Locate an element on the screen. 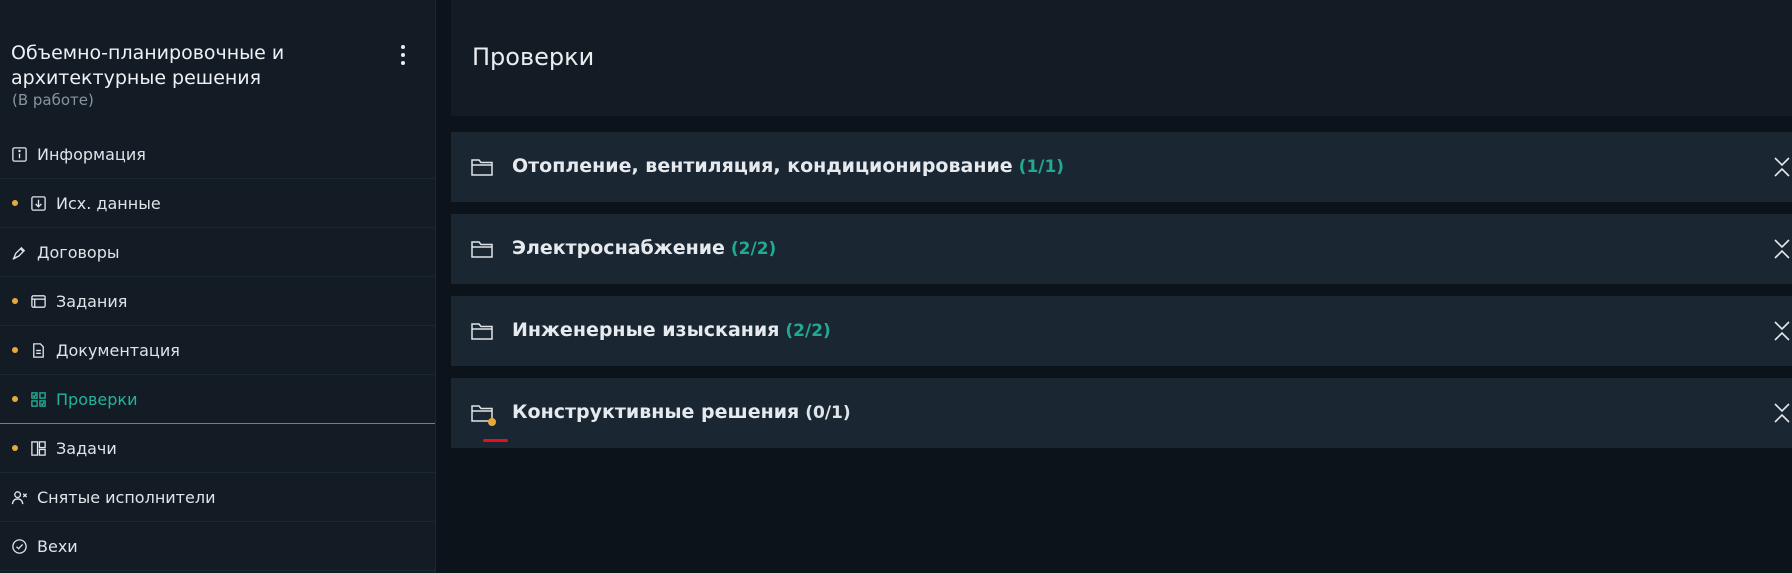 The image size is (1792, 573). sidebar-item-checks: Проверки is located at coordinates (217, 399).